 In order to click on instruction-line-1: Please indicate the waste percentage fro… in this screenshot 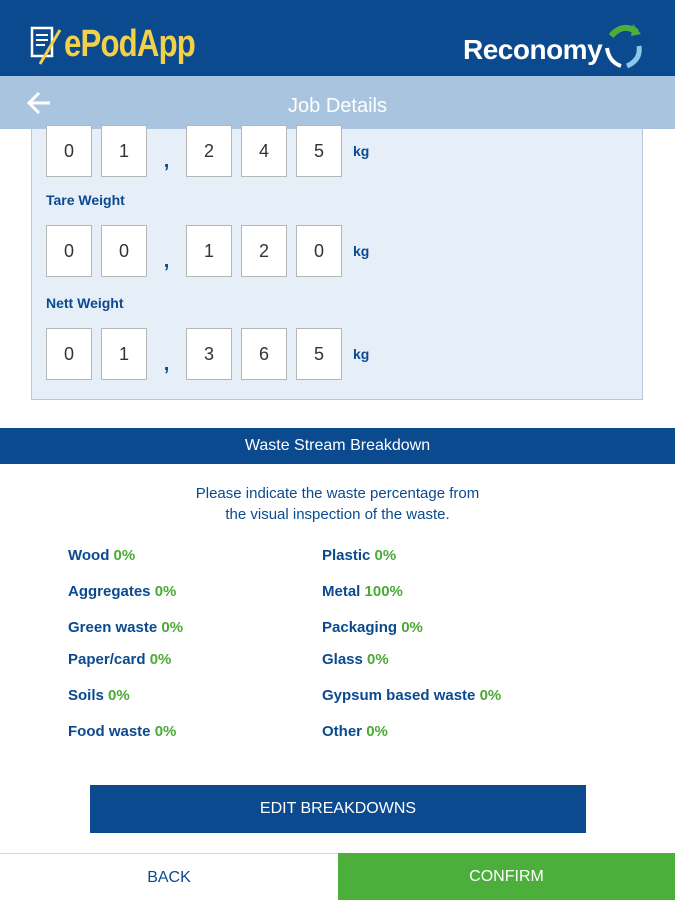, I will do `click(337, 493)`.